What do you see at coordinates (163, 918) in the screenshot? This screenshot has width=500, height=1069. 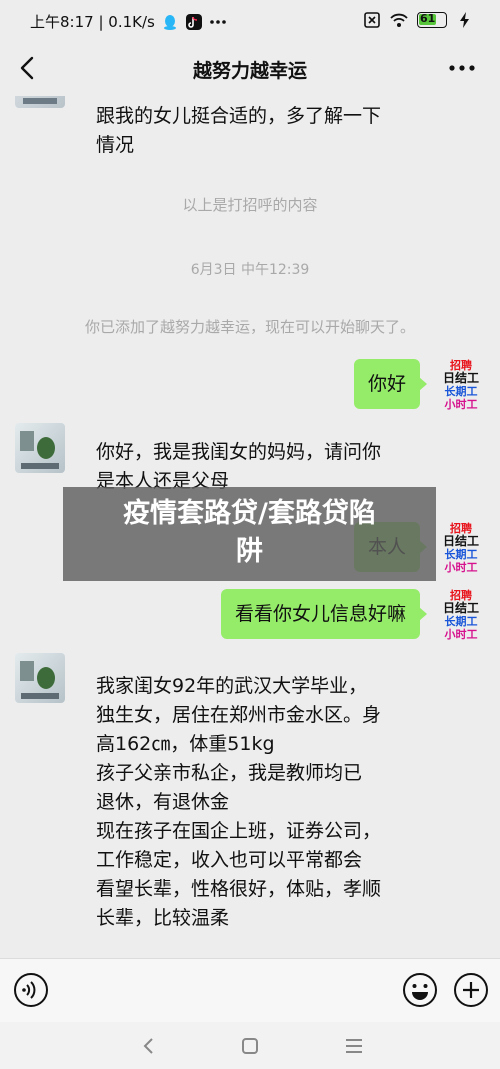 I see `message-line: 长辈，比较温柔` at bounding box center [163, 918].